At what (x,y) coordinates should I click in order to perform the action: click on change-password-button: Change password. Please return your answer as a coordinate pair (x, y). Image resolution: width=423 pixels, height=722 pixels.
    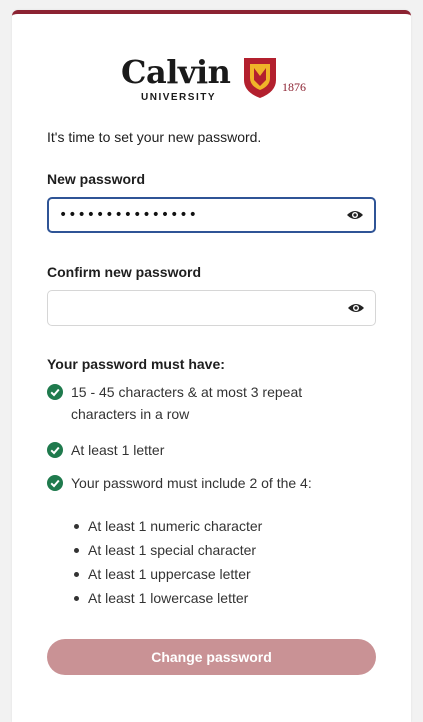
    Looking at the image, I should click on (211, 657).